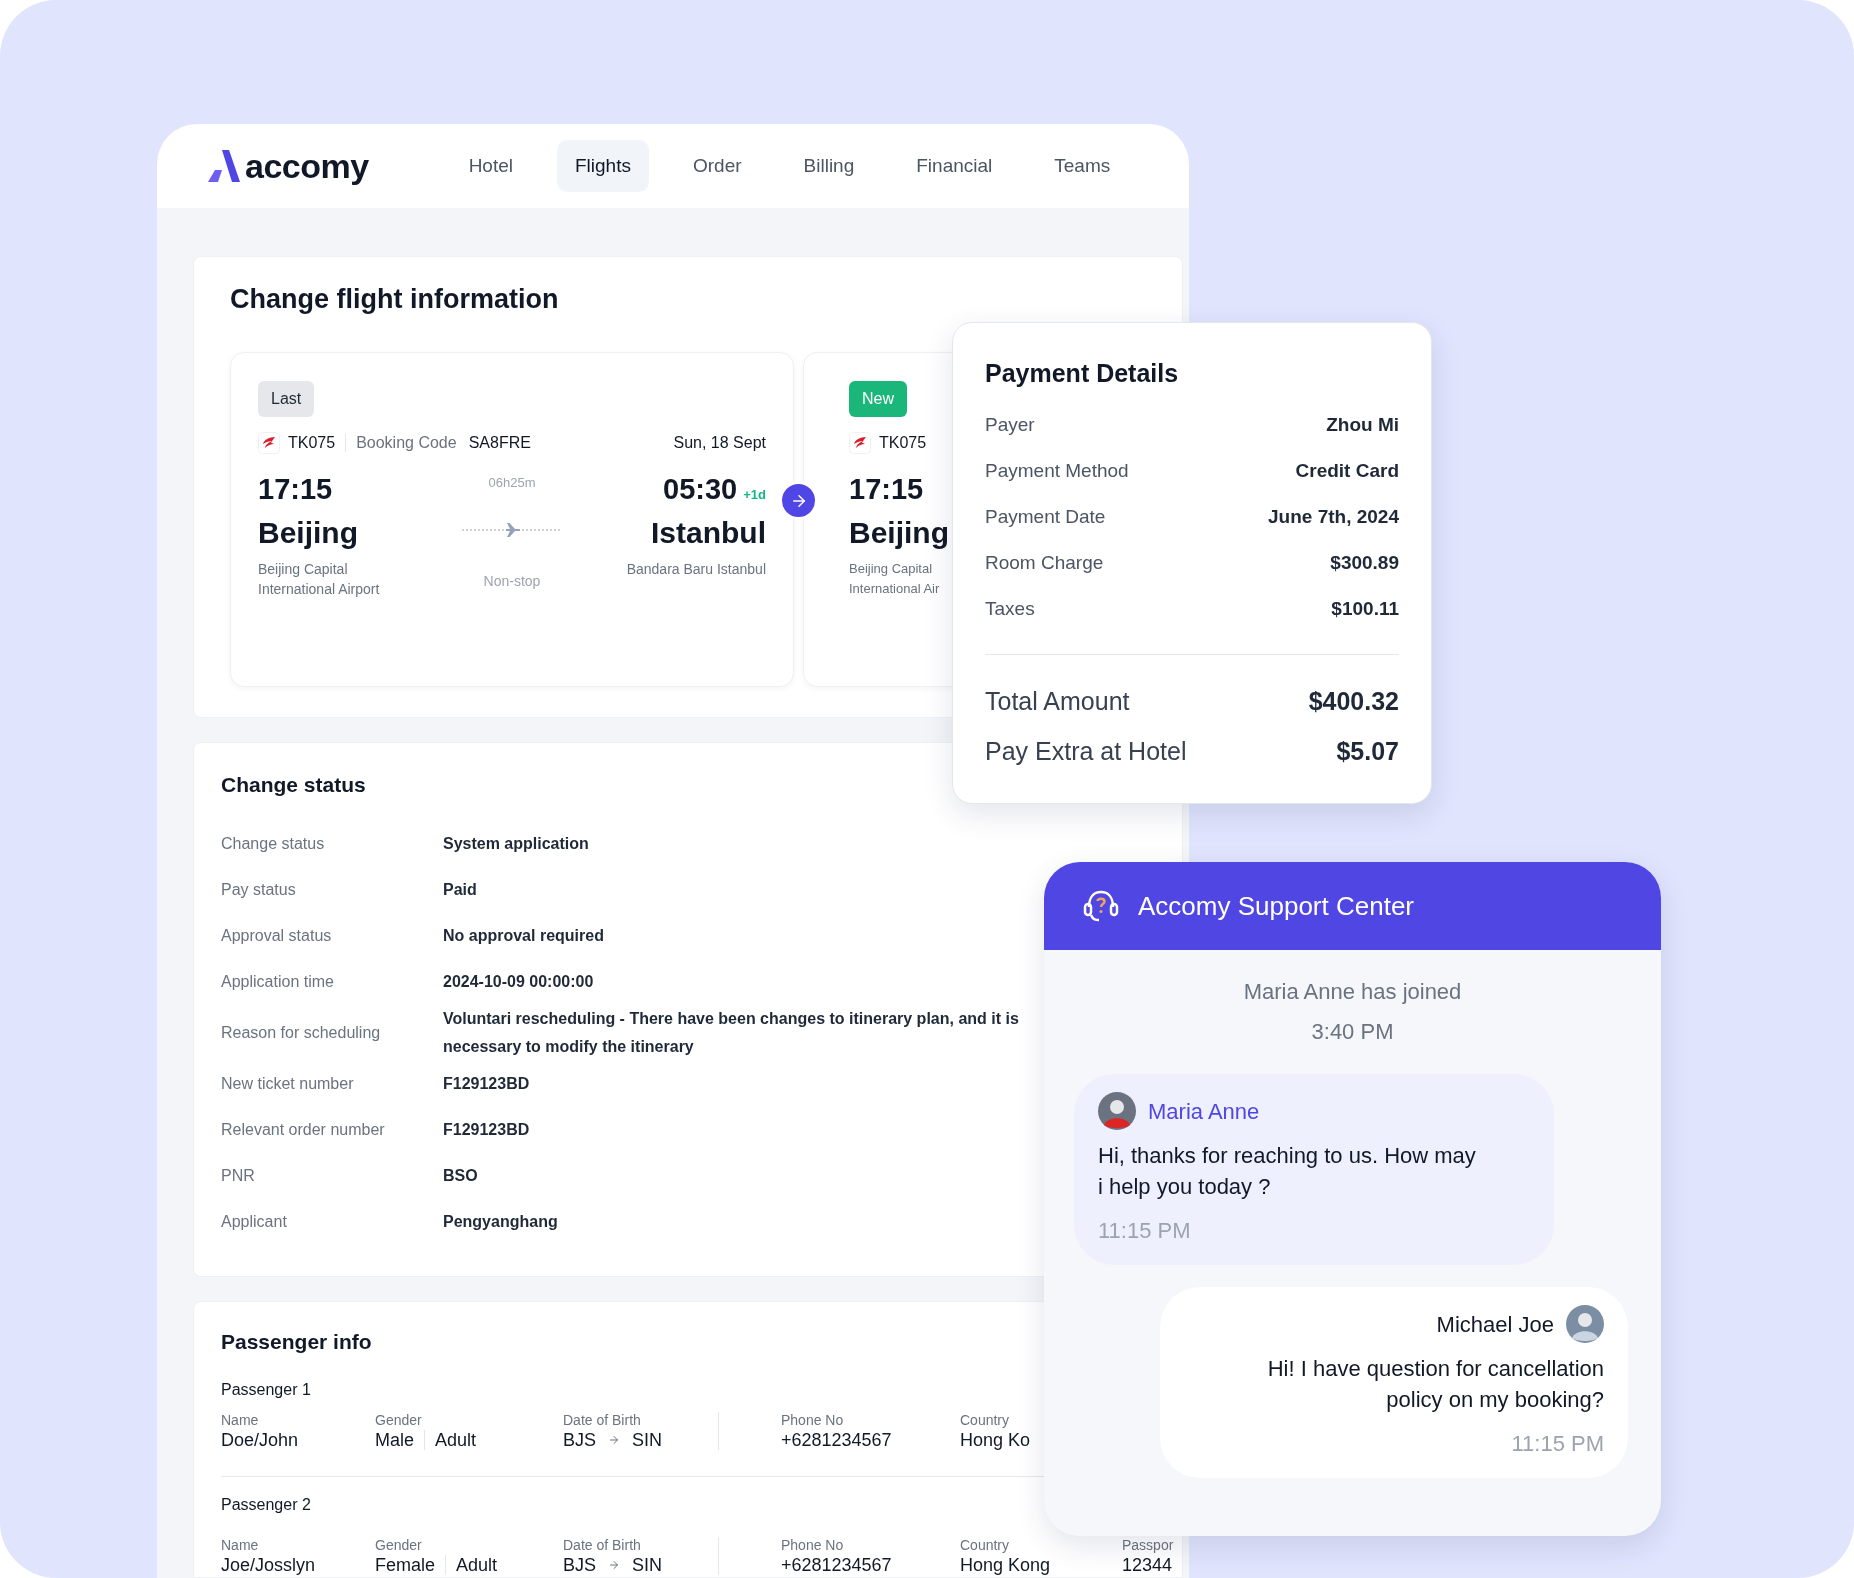 This screenshot has height=1578, width=1854. What do you see at coordinates (499, 443) in the screenshot?
I see `booking-code: SA8FRE` at bounding box center [499, 443].